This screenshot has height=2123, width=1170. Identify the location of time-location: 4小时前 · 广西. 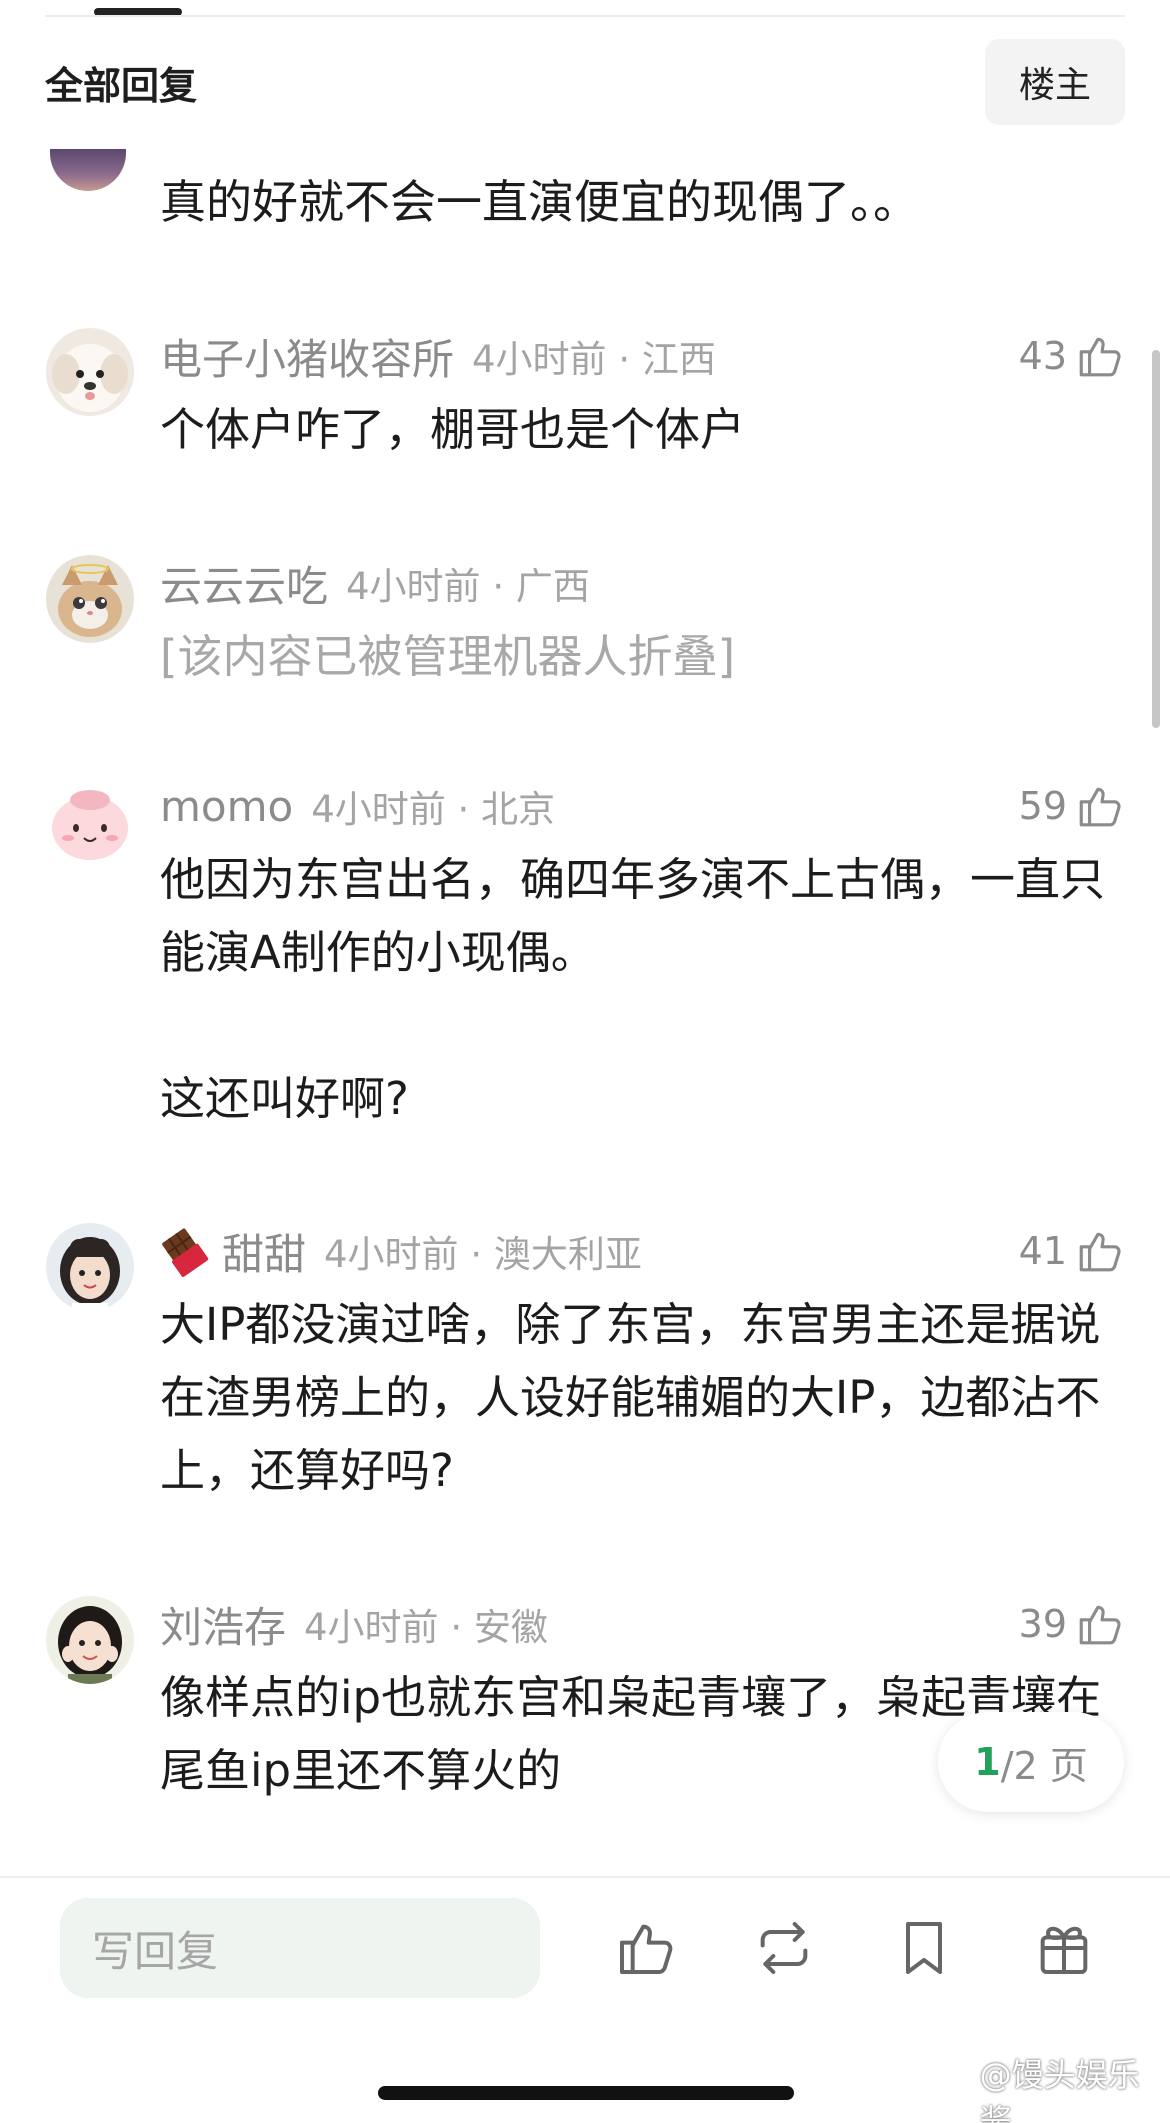
(468, 586).